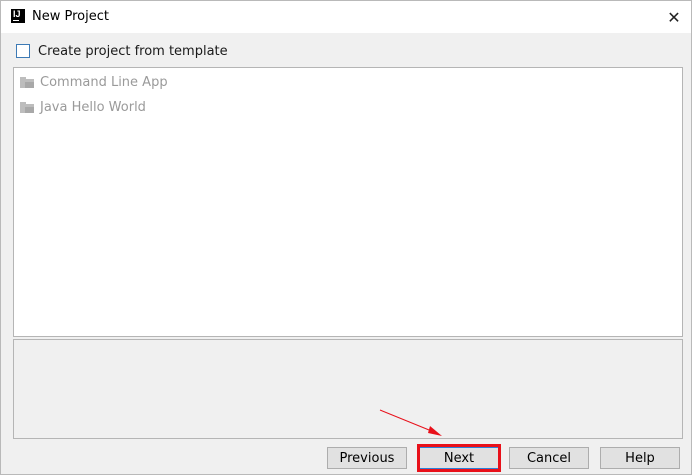 Image resolution: width=692 pixels, height=475 pixels. Describe the element at coordinates (348, 82) in the screenshot. I see `template-item-command-line-app: Command Line App` at that location.